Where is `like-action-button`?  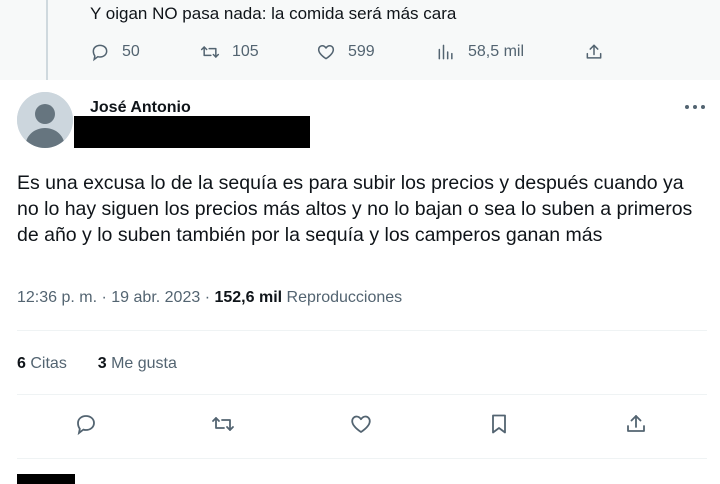 like-action-button is located at coordinates (362, 425).